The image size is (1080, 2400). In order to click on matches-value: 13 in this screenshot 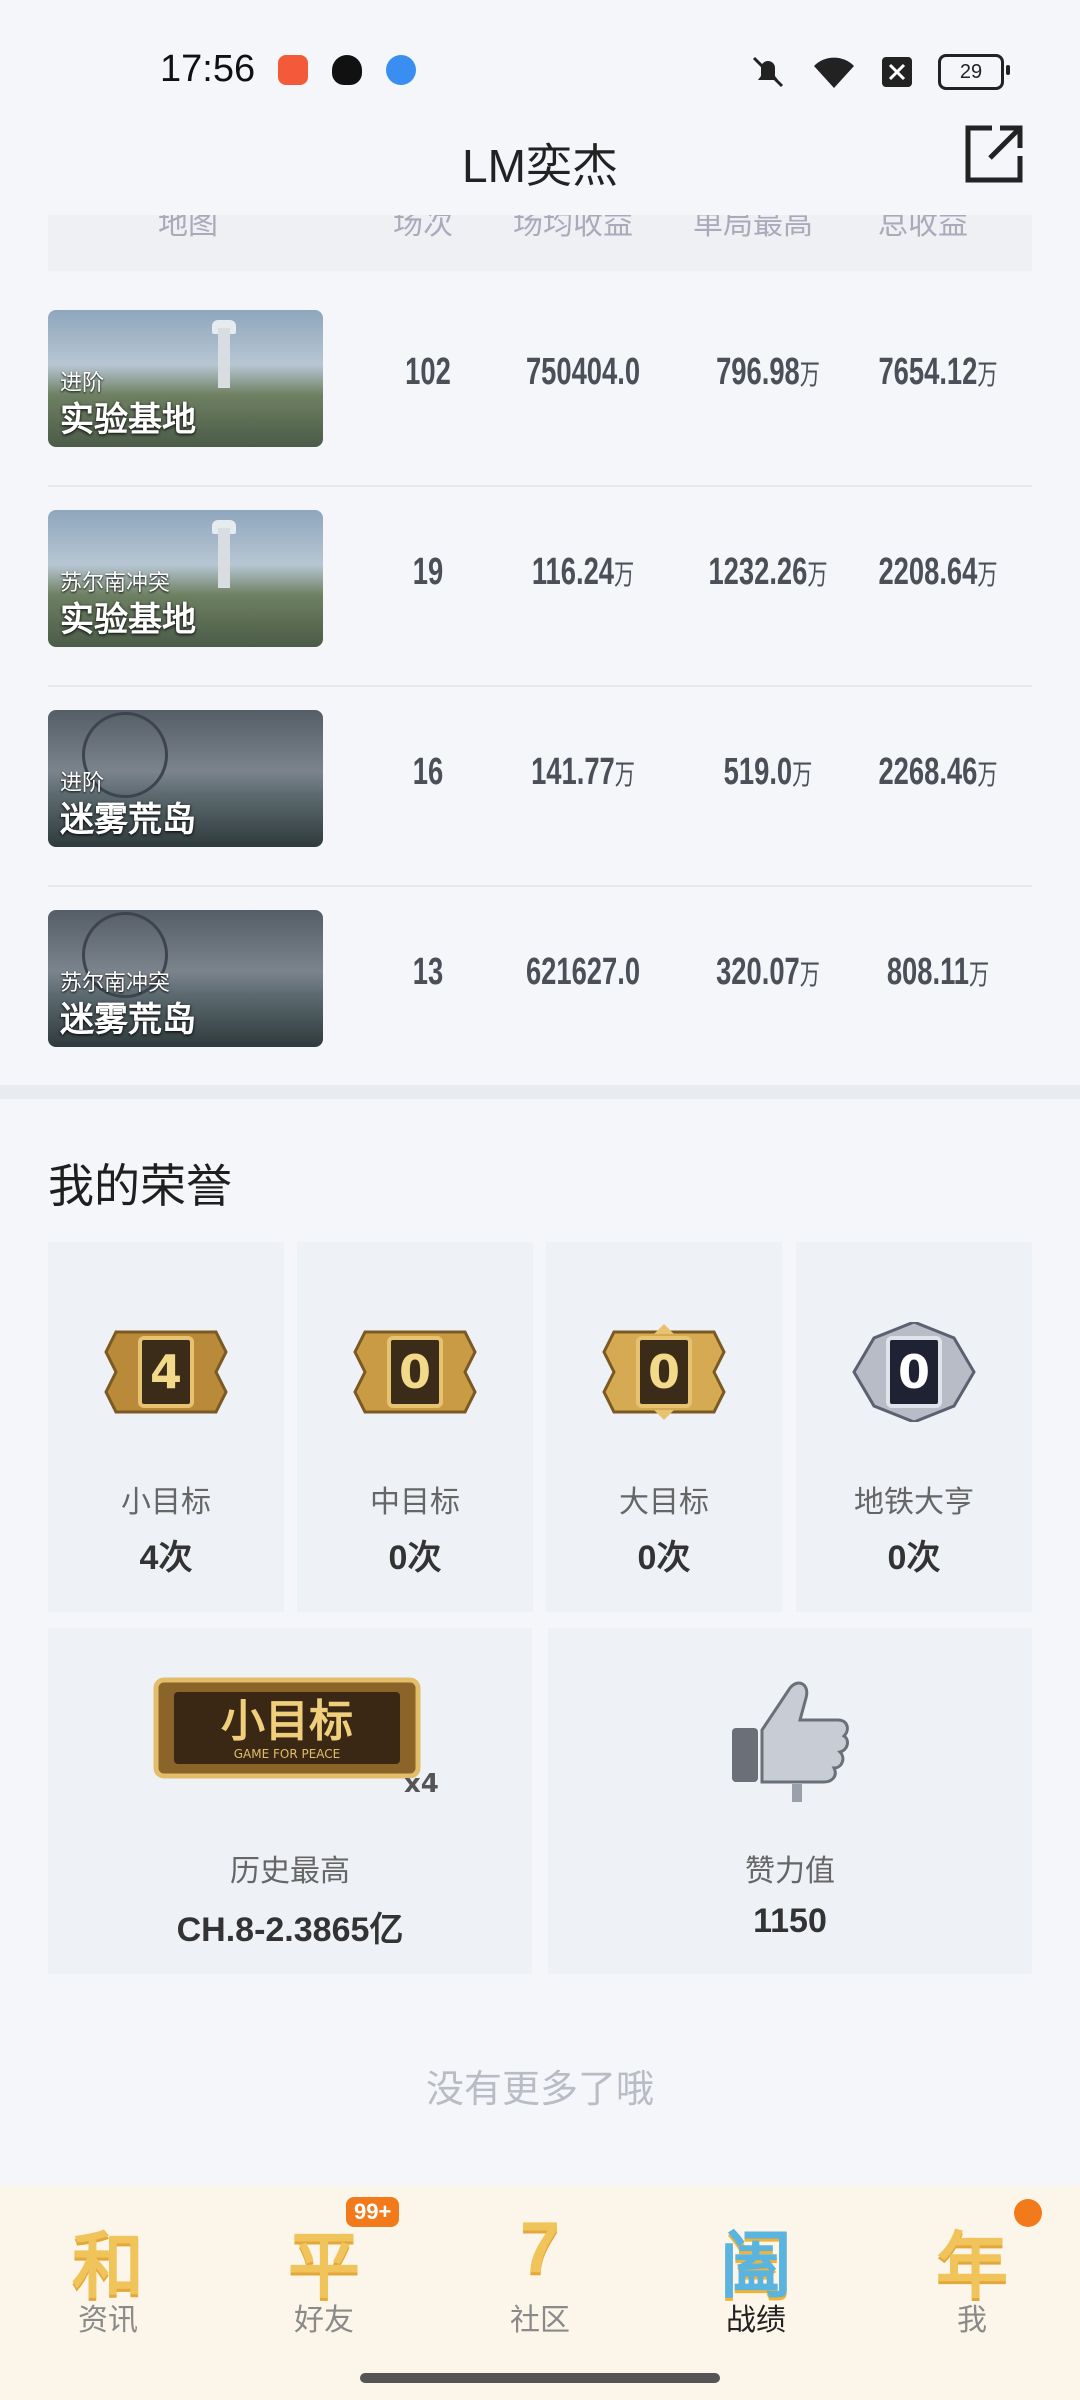, I will do `click(428, 972)`.